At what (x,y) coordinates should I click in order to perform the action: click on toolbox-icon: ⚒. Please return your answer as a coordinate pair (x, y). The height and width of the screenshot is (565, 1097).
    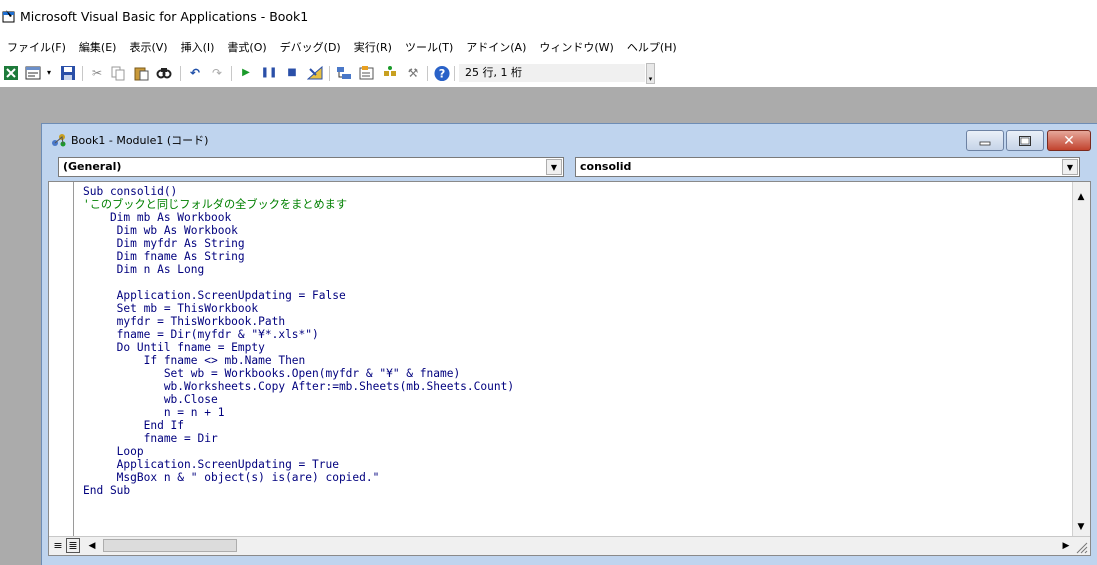
    Looking at the image, I should click on (413, 73).